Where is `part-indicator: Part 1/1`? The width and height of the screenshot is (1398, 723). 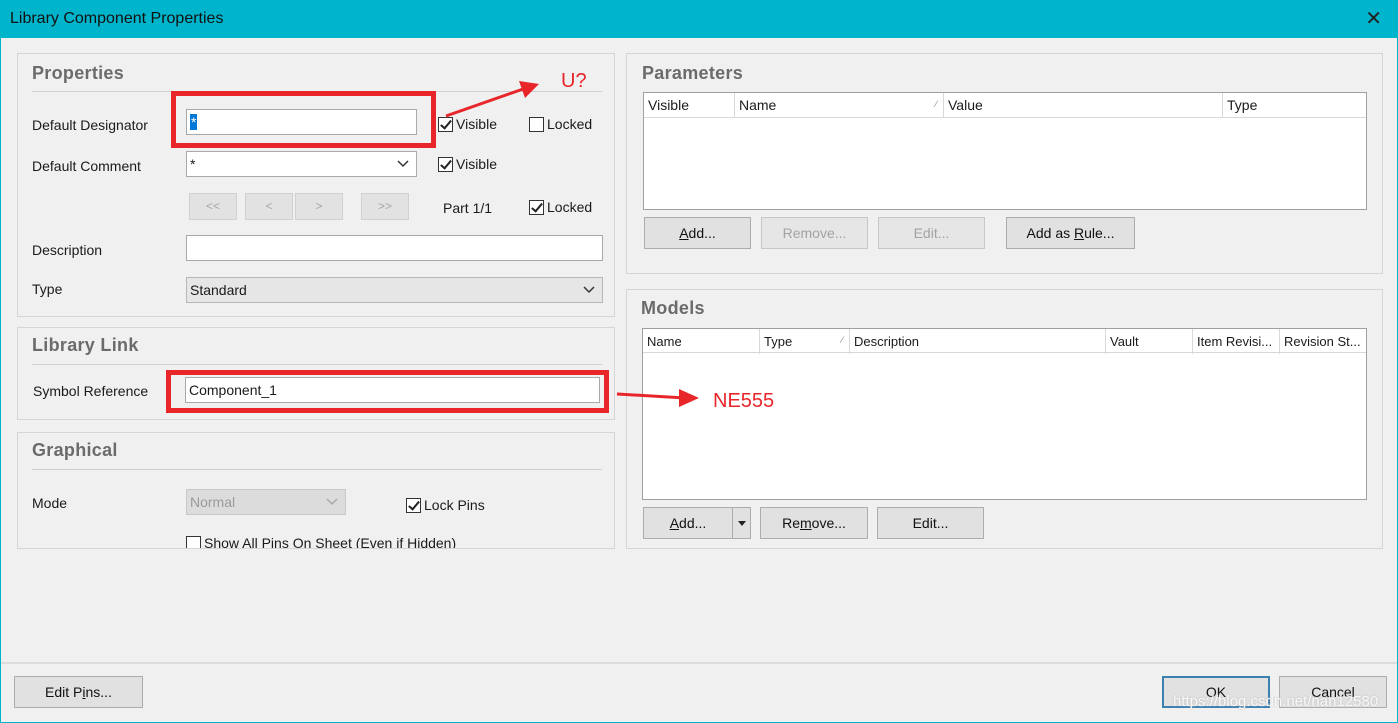
part-indicator: Part 1/1 is located at coordinates (468, 208).